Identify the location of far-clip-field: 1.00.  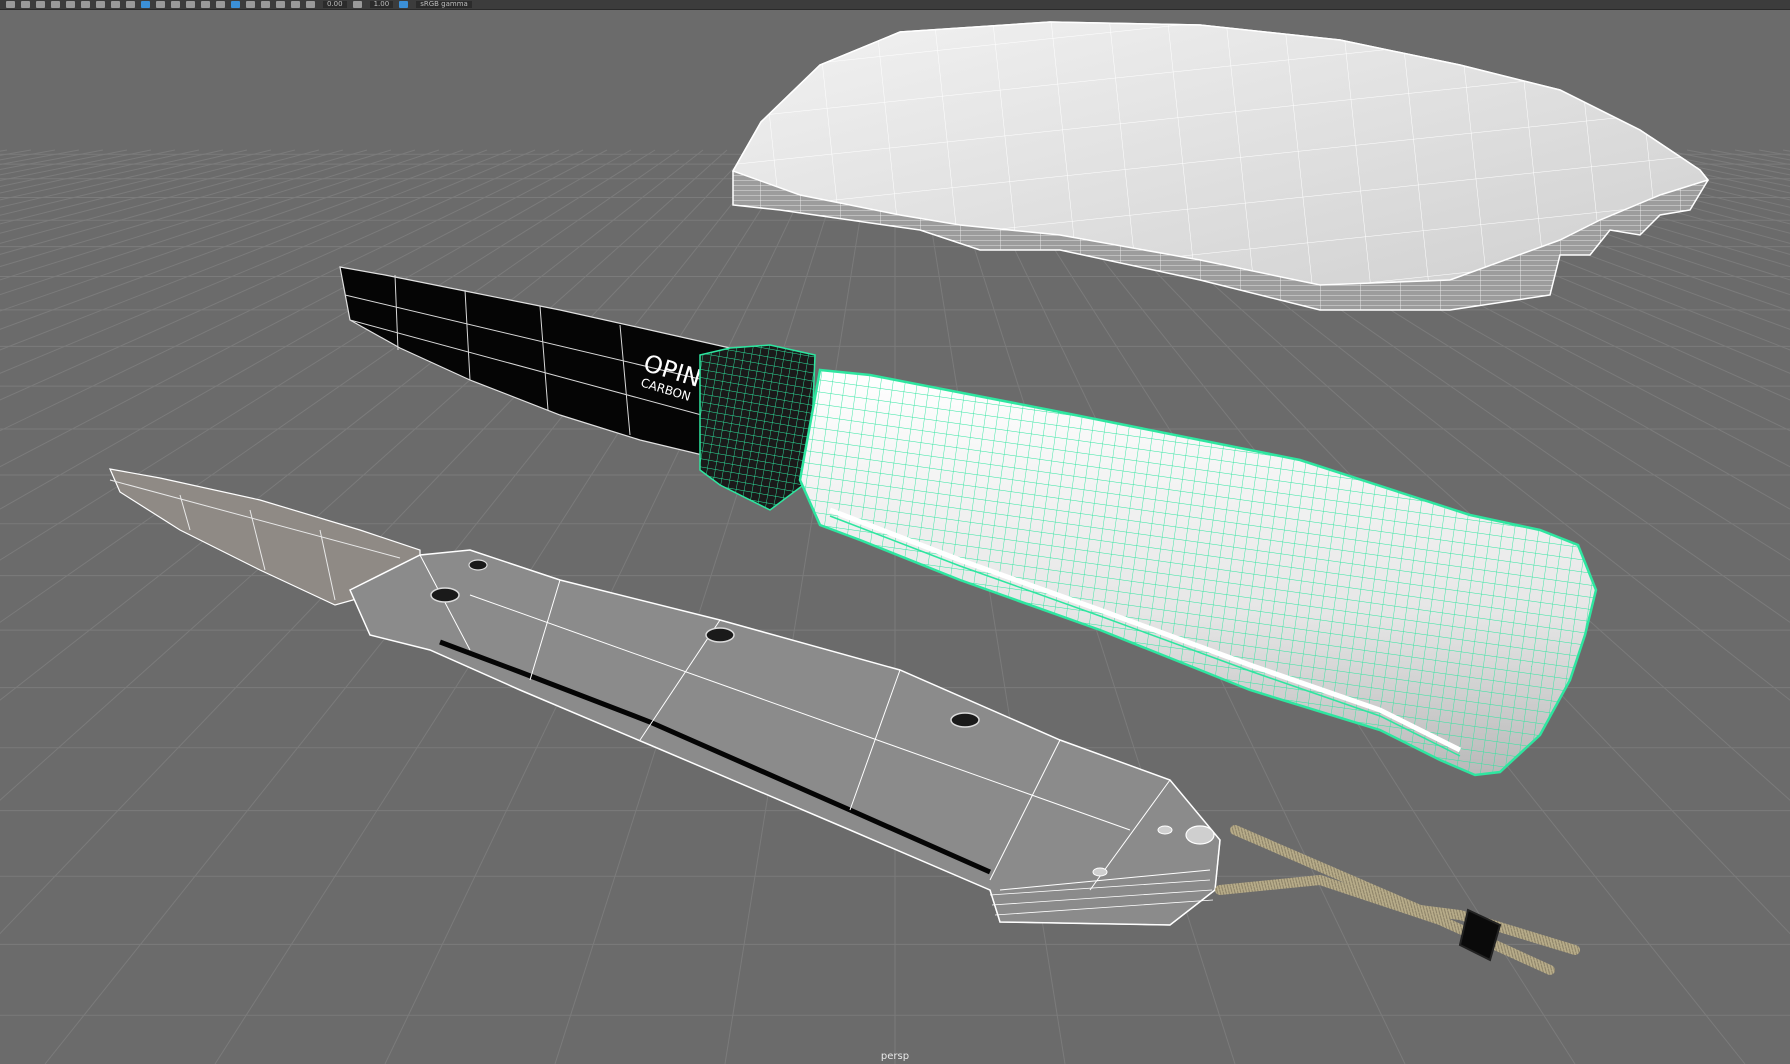
(381, 4).